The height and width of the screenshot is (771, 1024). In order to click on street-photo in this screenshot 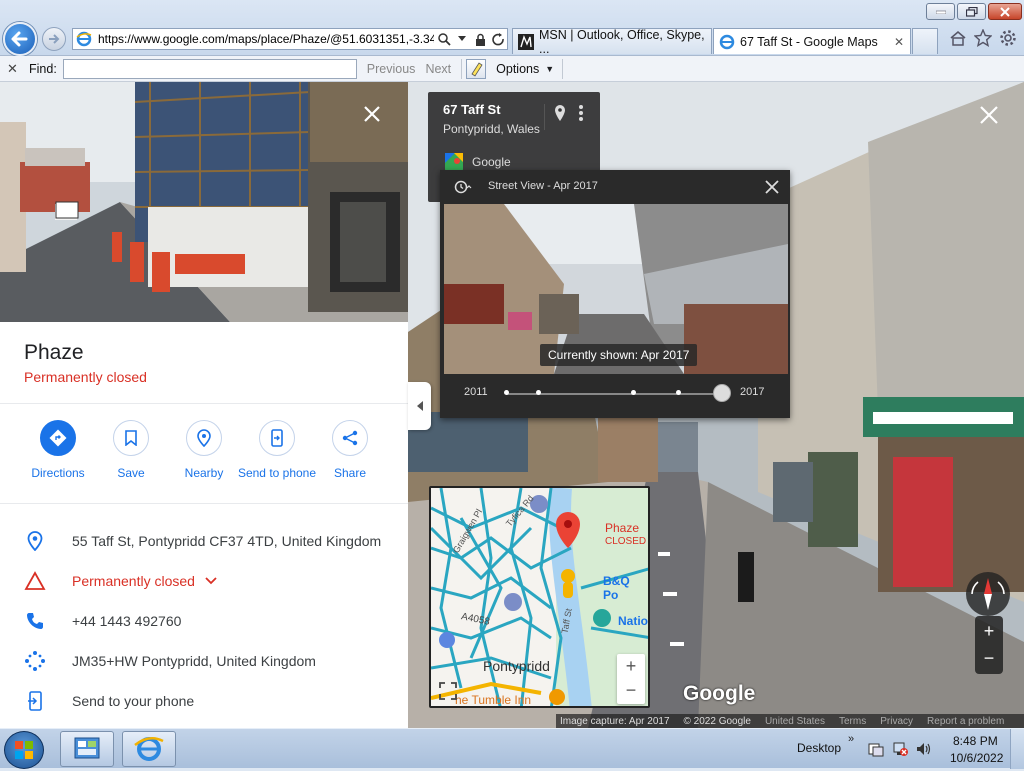, I will do `click(204, 202)`.